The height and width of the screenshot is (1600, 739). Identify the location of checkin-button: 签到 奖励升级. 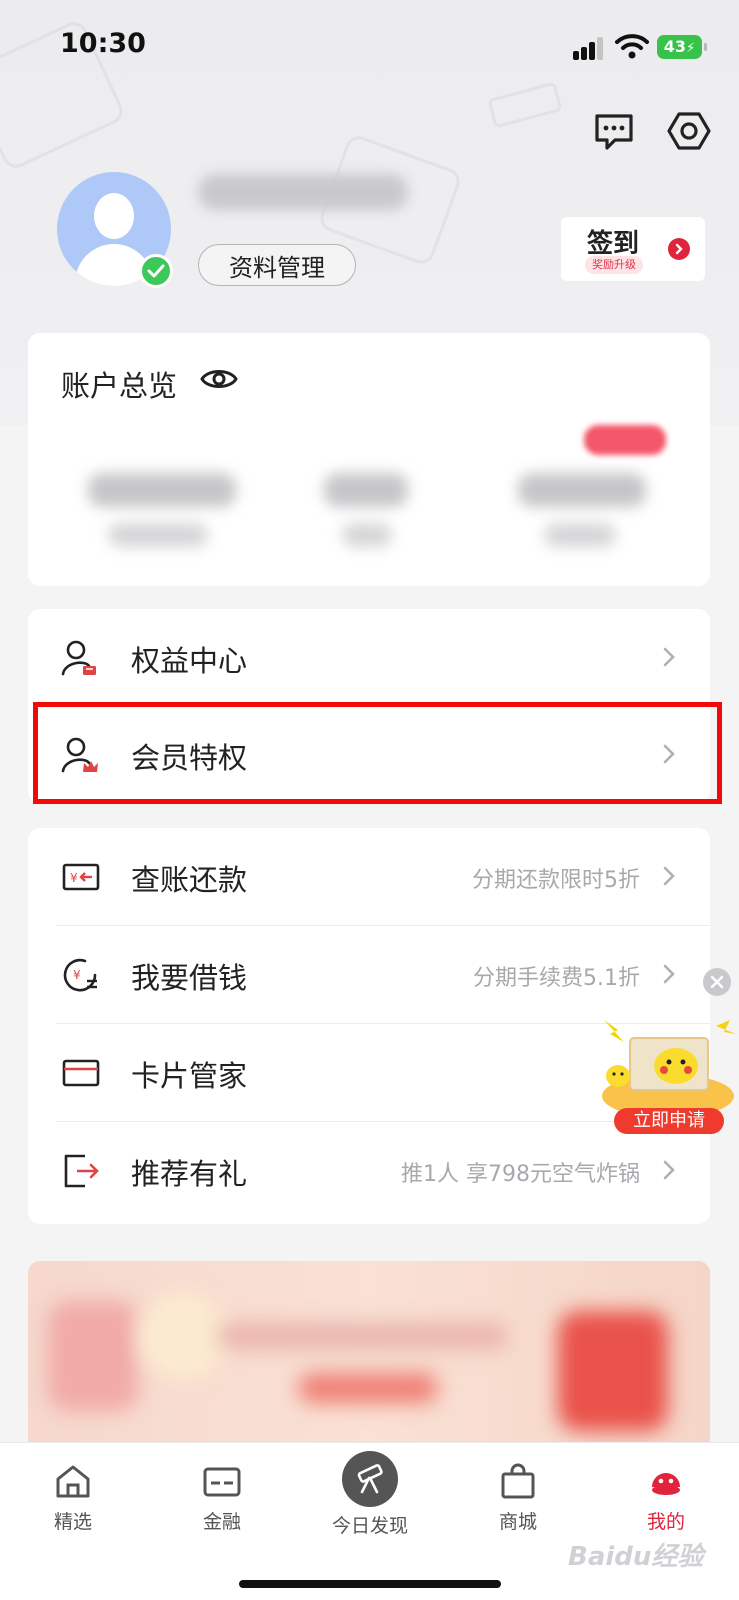
(633, 249).